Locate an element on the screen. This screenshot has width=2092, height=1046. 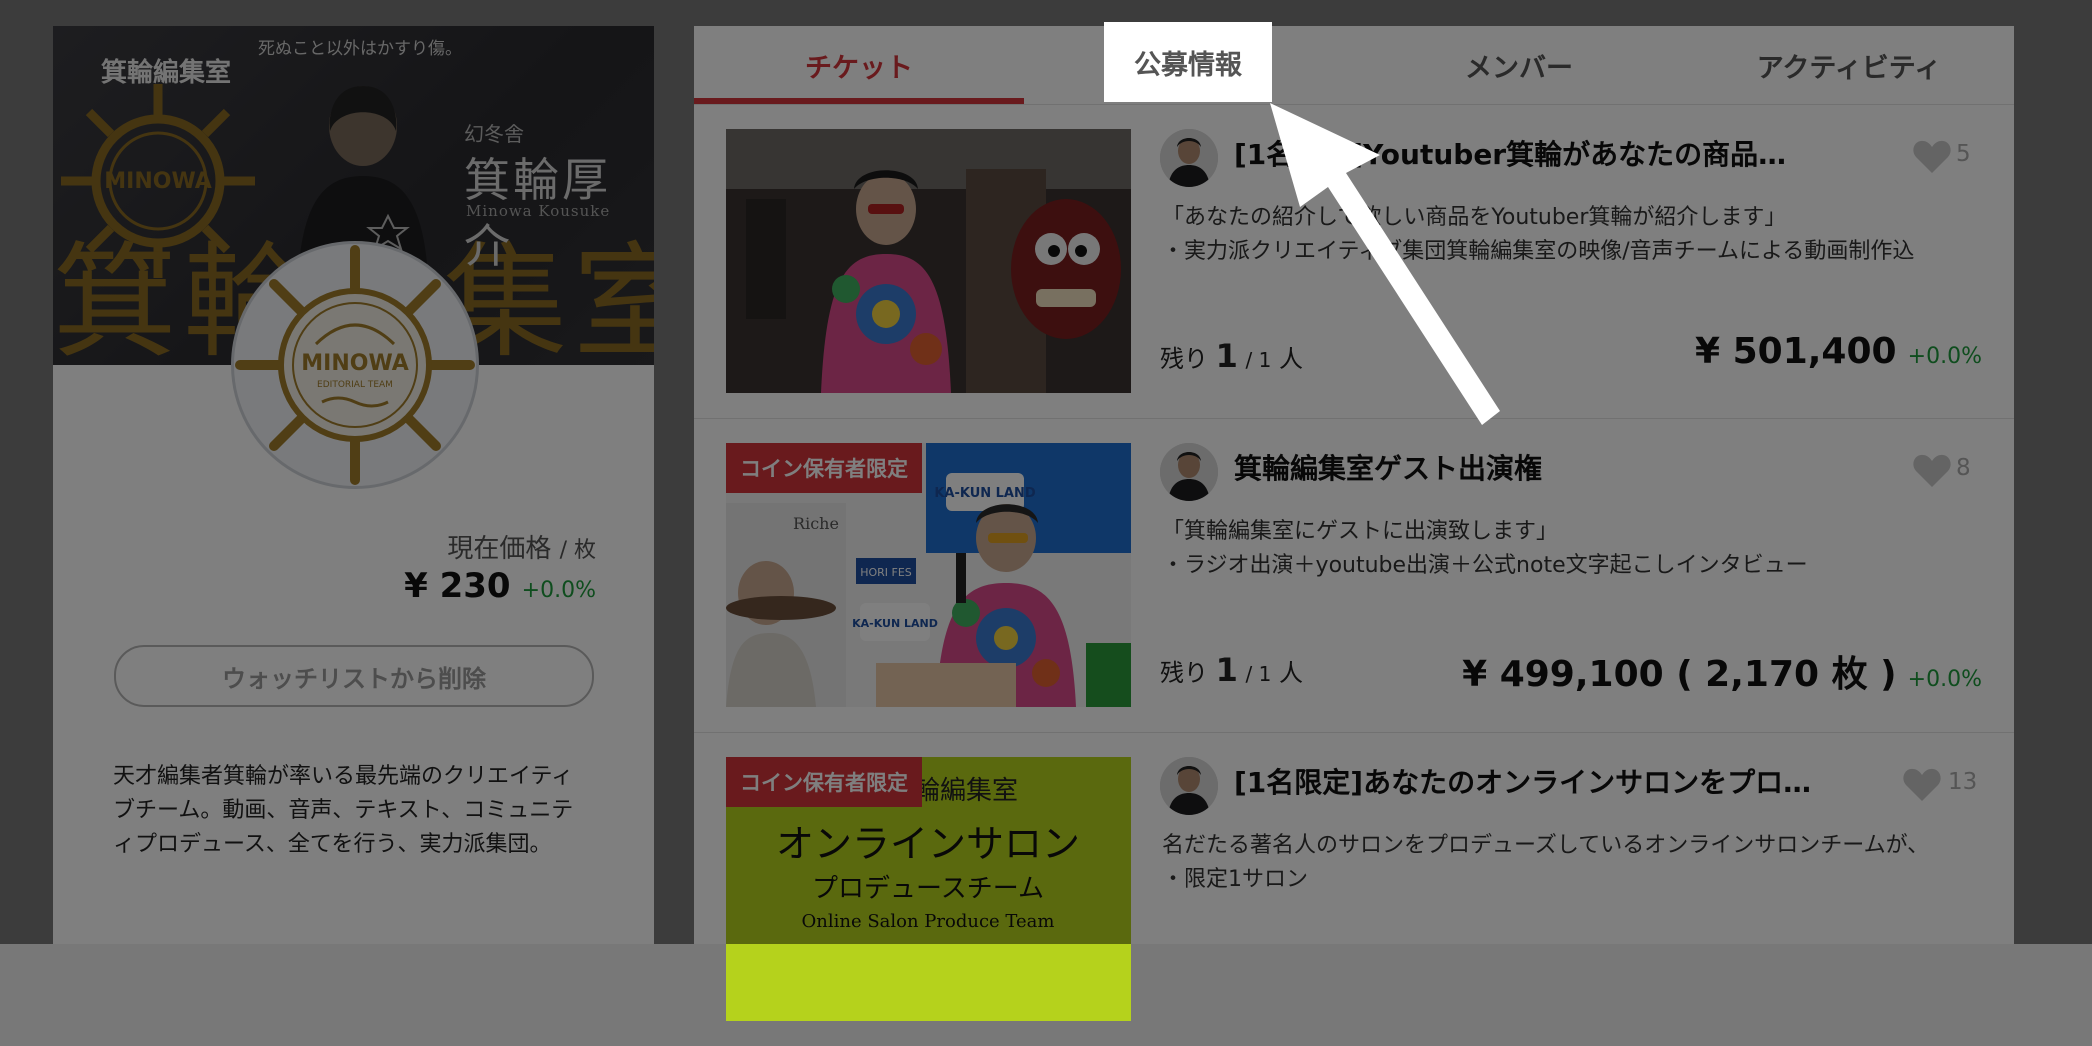
svg-text: オンラインサロン is located at coordinates (928, 844).